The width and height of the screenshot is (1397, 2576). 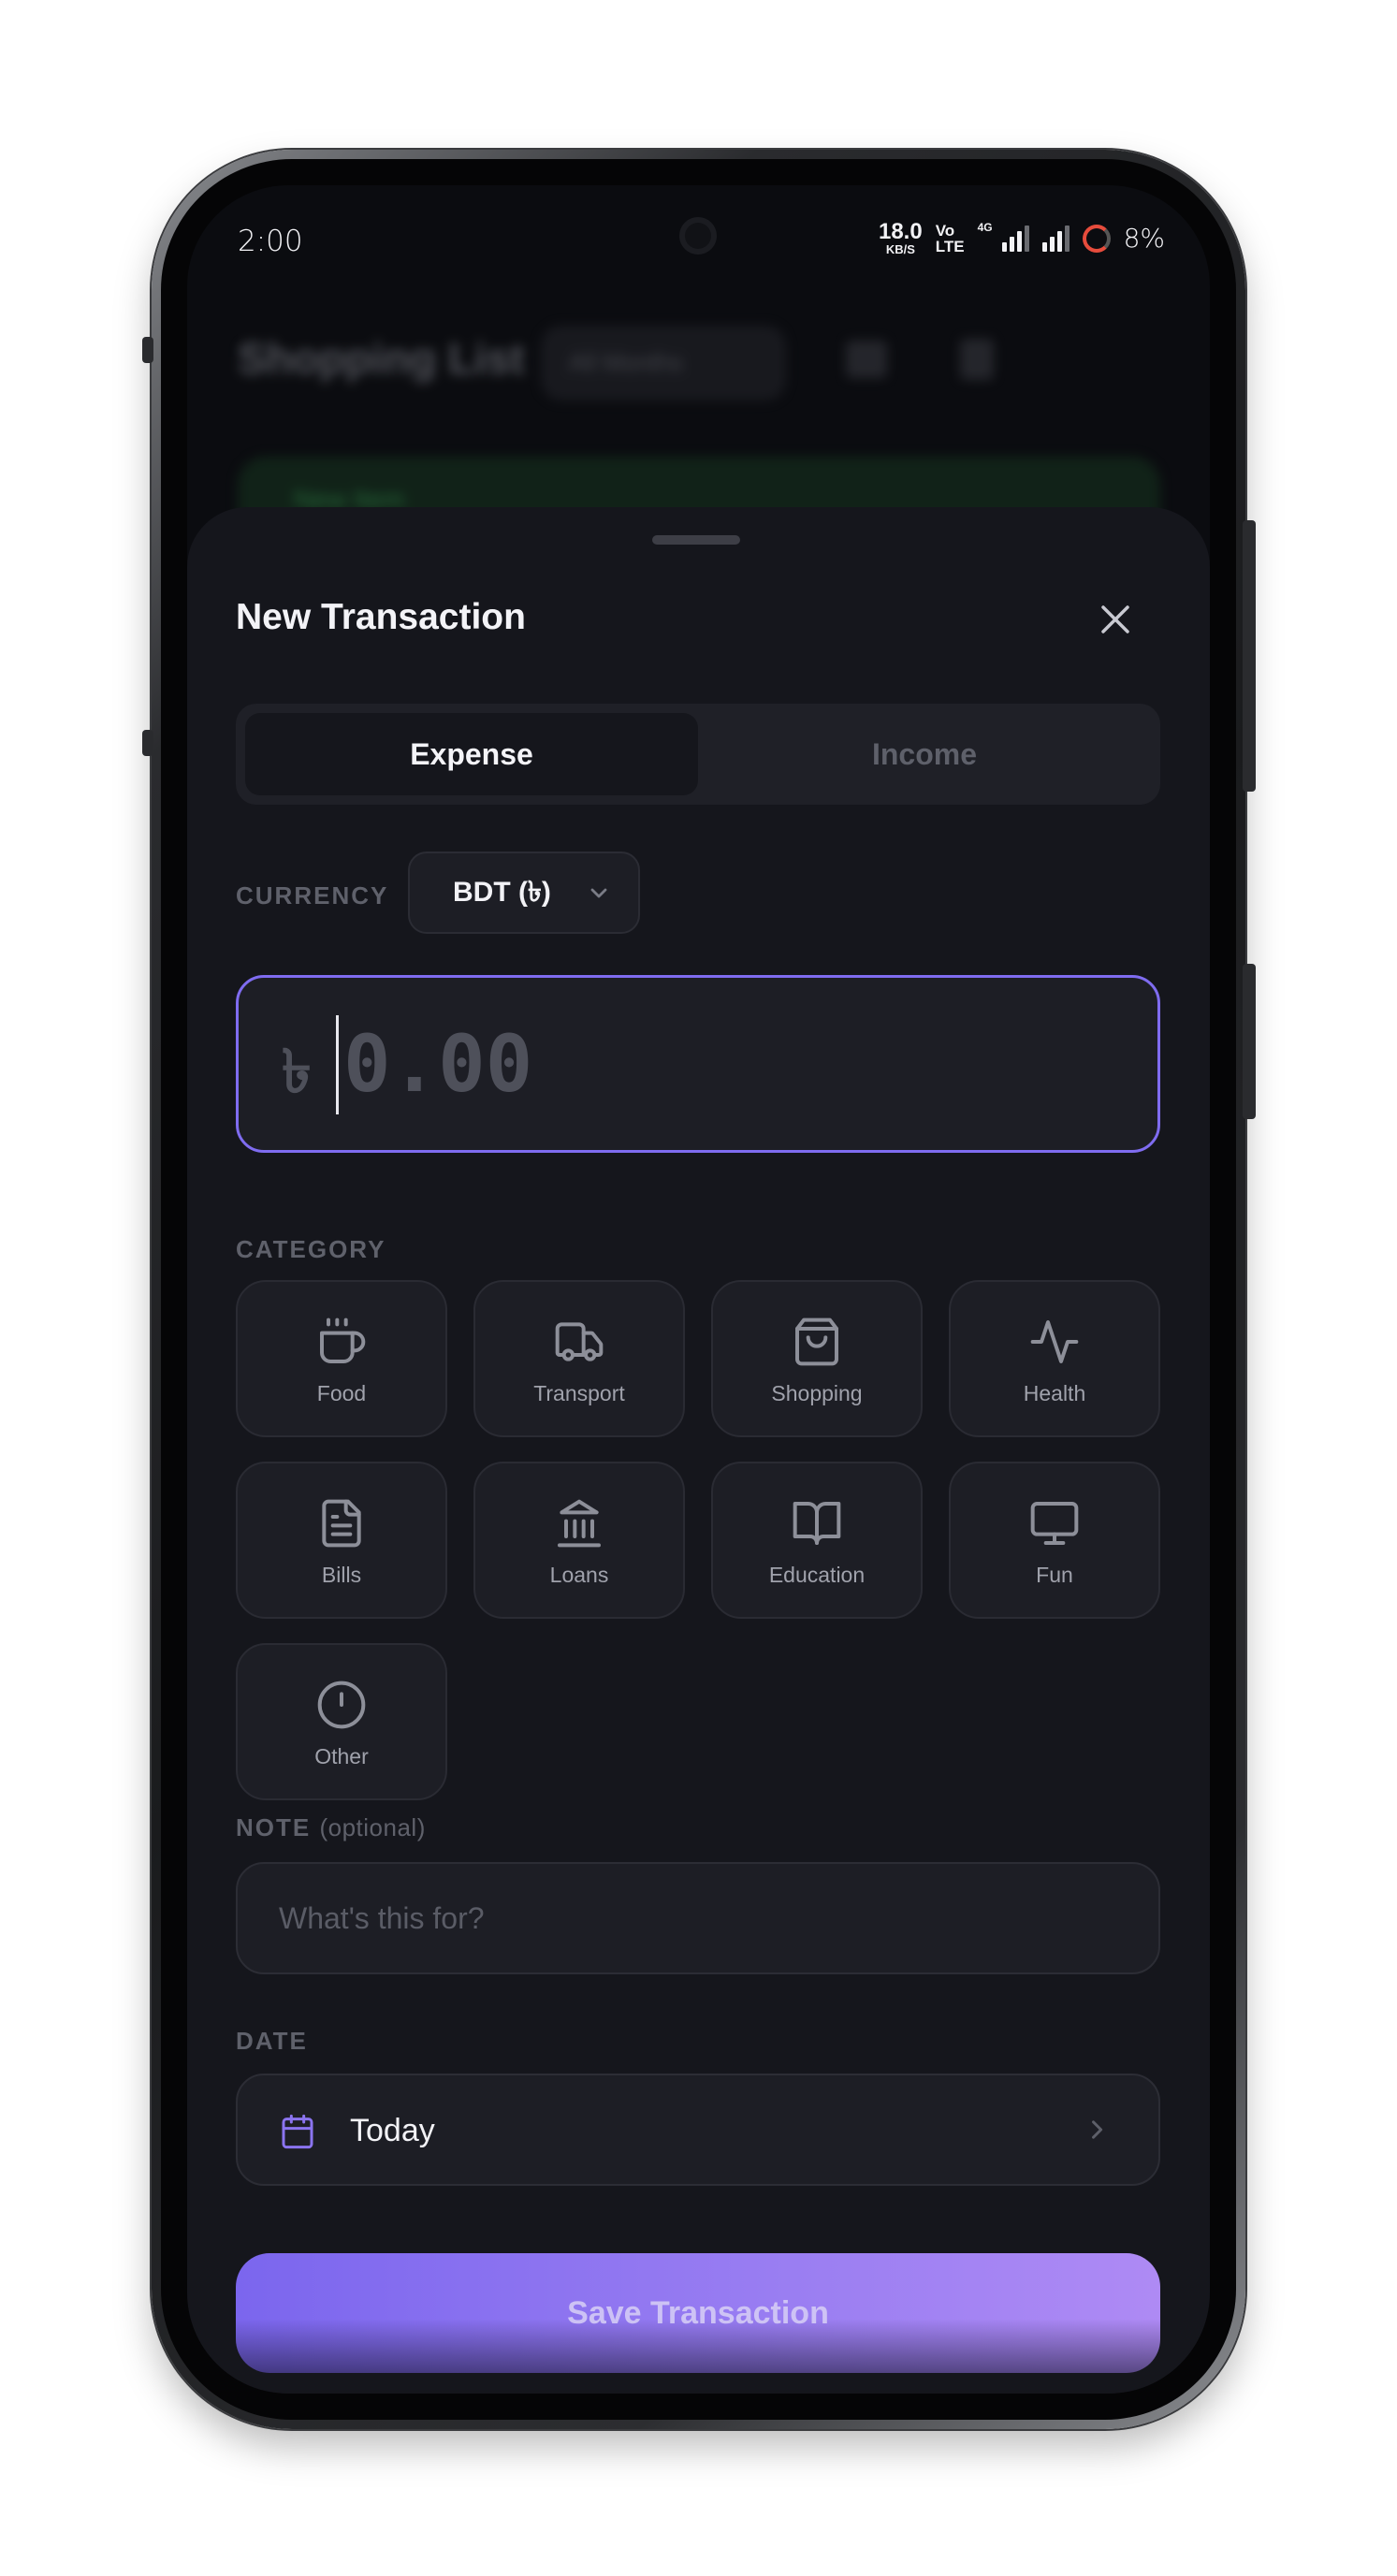 I want to click on alert-circle-icon, so click(x=342, y=1705).